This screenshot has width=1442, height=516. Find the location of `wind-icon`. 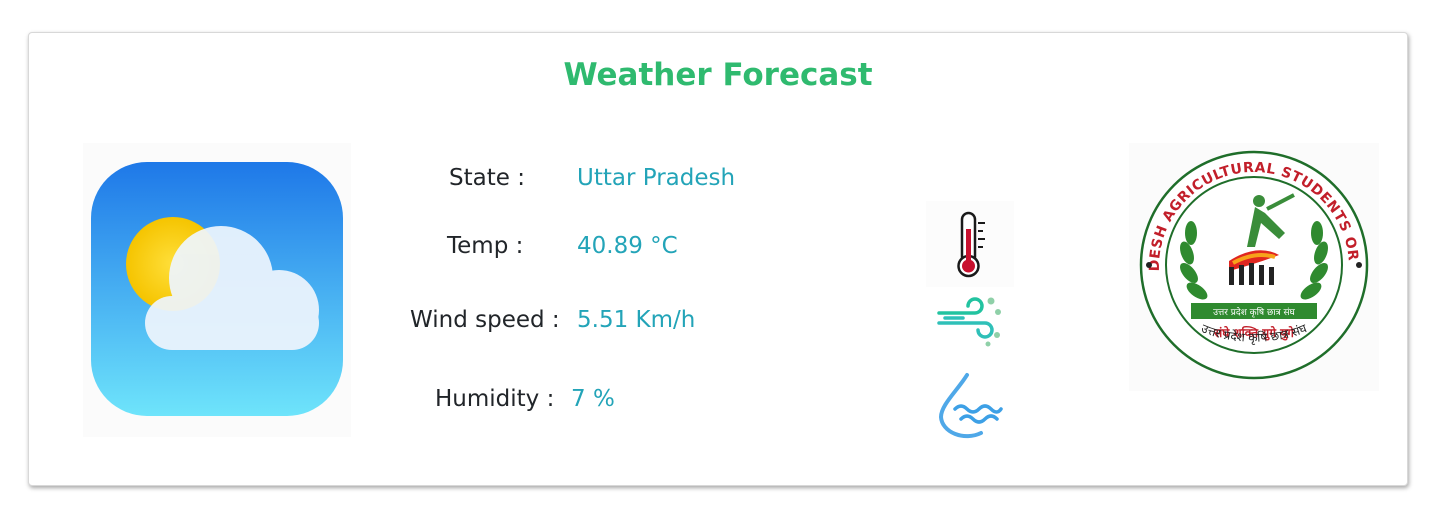

wind-icon is located at coordinates (970, 321).